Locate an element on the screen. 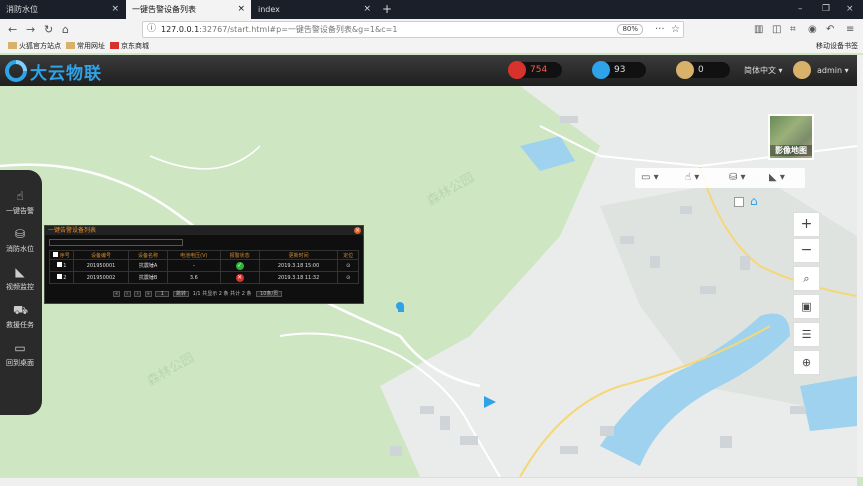 This screenshot has width=863, height=486. column-header: 报警状态 is located at coordinates (239, 255).